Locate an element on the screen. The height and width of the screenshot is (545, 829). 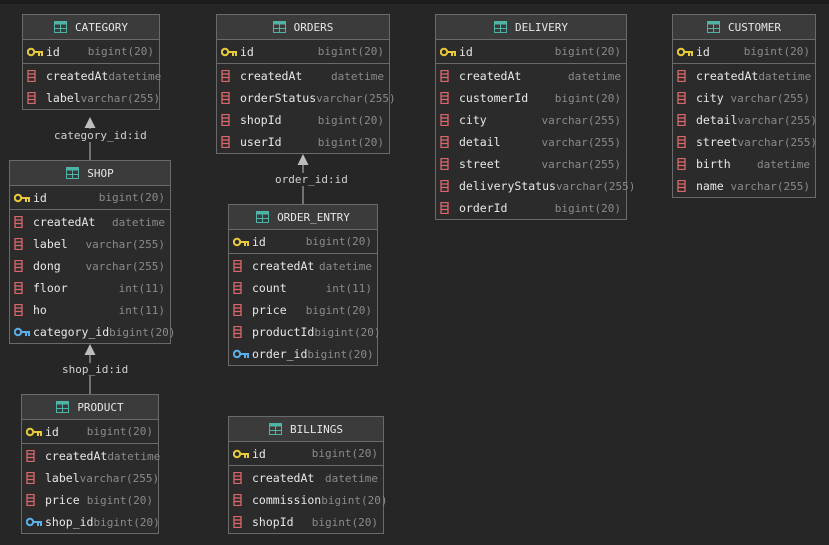
column-name: commission is located at coordinates (287, 500).